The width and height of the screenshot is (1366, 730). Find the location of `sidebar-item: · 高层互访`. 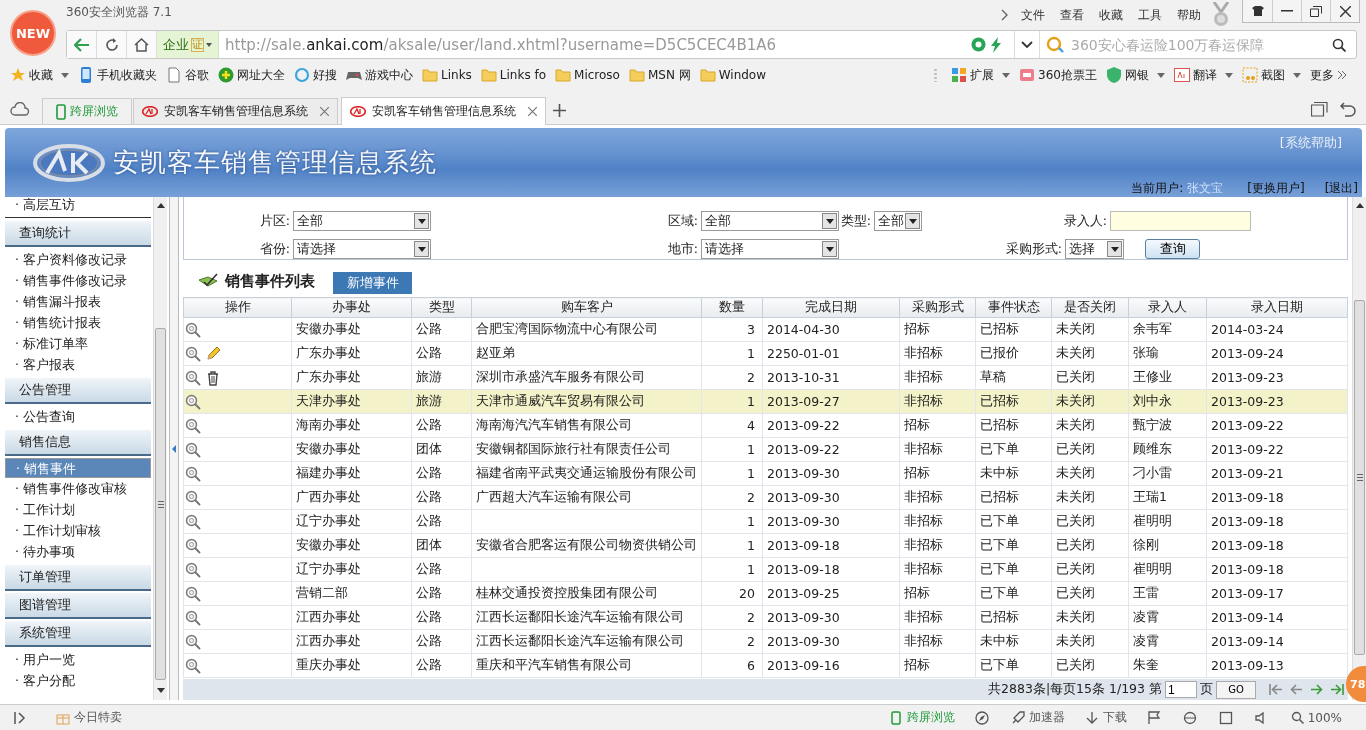

sidebar-item: · 高层互访 is located at coordinates (78, 207).